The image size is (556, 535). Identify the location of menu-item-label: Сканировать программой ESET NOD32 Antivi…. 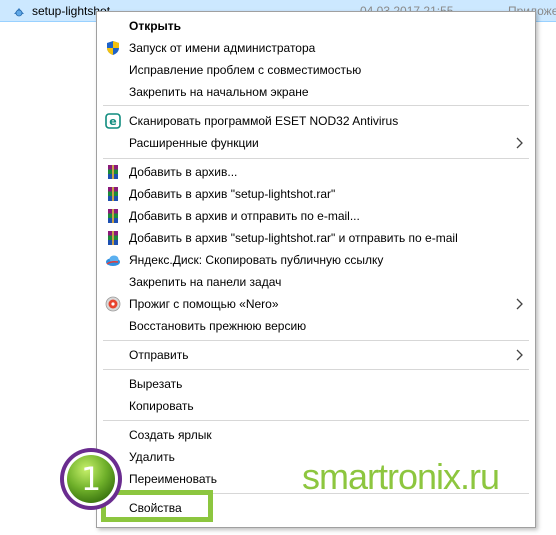
(264, 121).